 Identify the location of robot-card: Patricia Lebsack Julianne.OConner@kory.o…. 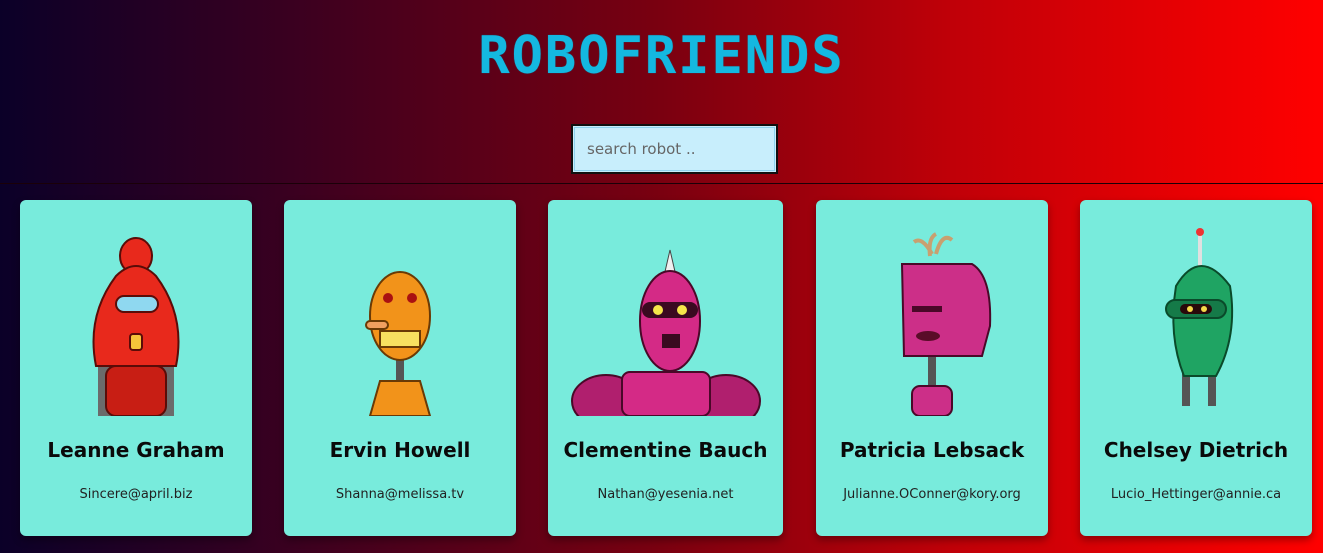
(932, 368).